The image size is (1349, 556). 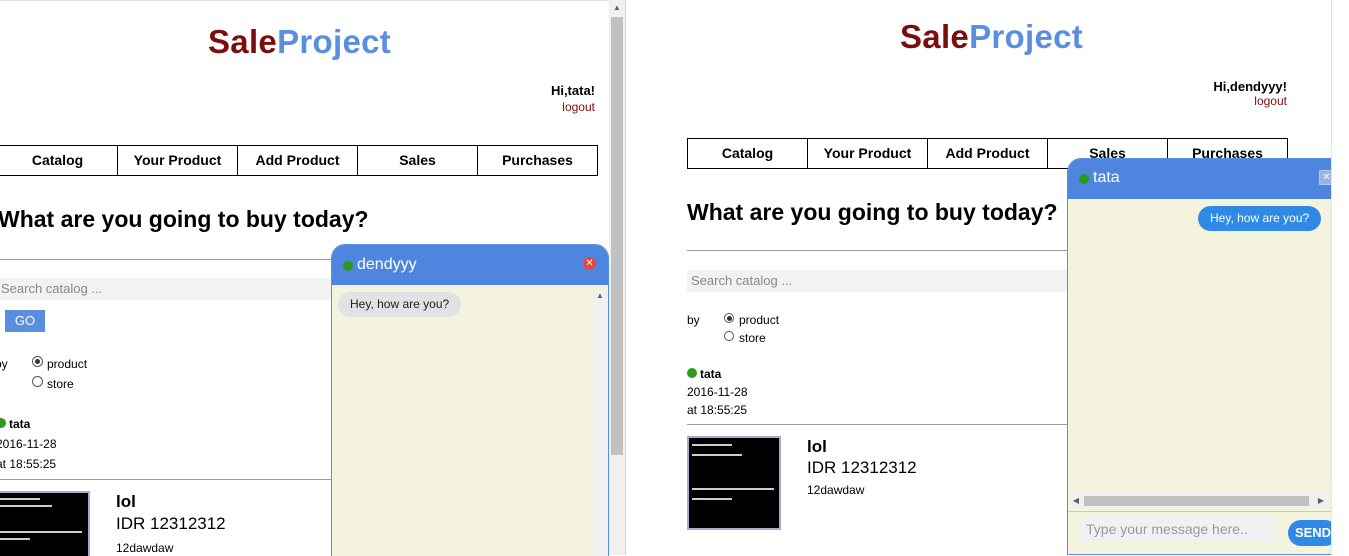 I want to click on greeting: Hi,tata!, so click(x=572, y=90).